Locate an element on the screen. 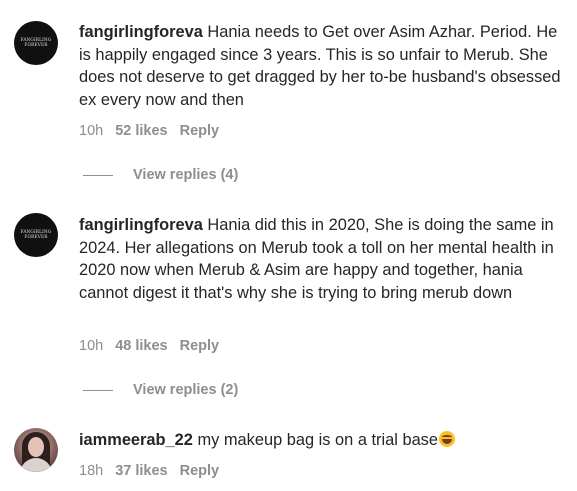  avatar-face is located at coordinates (36, 447).